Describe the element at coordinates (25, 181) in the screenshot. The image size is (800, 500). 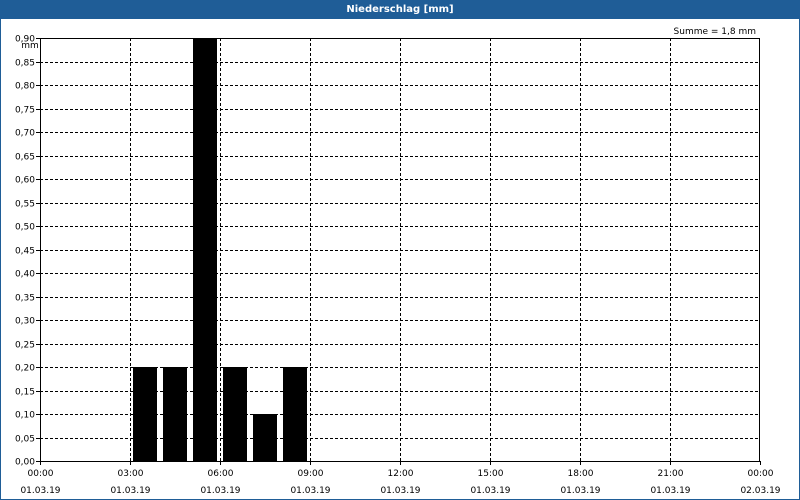
I see `y-tick-label: 0,60` at that location.